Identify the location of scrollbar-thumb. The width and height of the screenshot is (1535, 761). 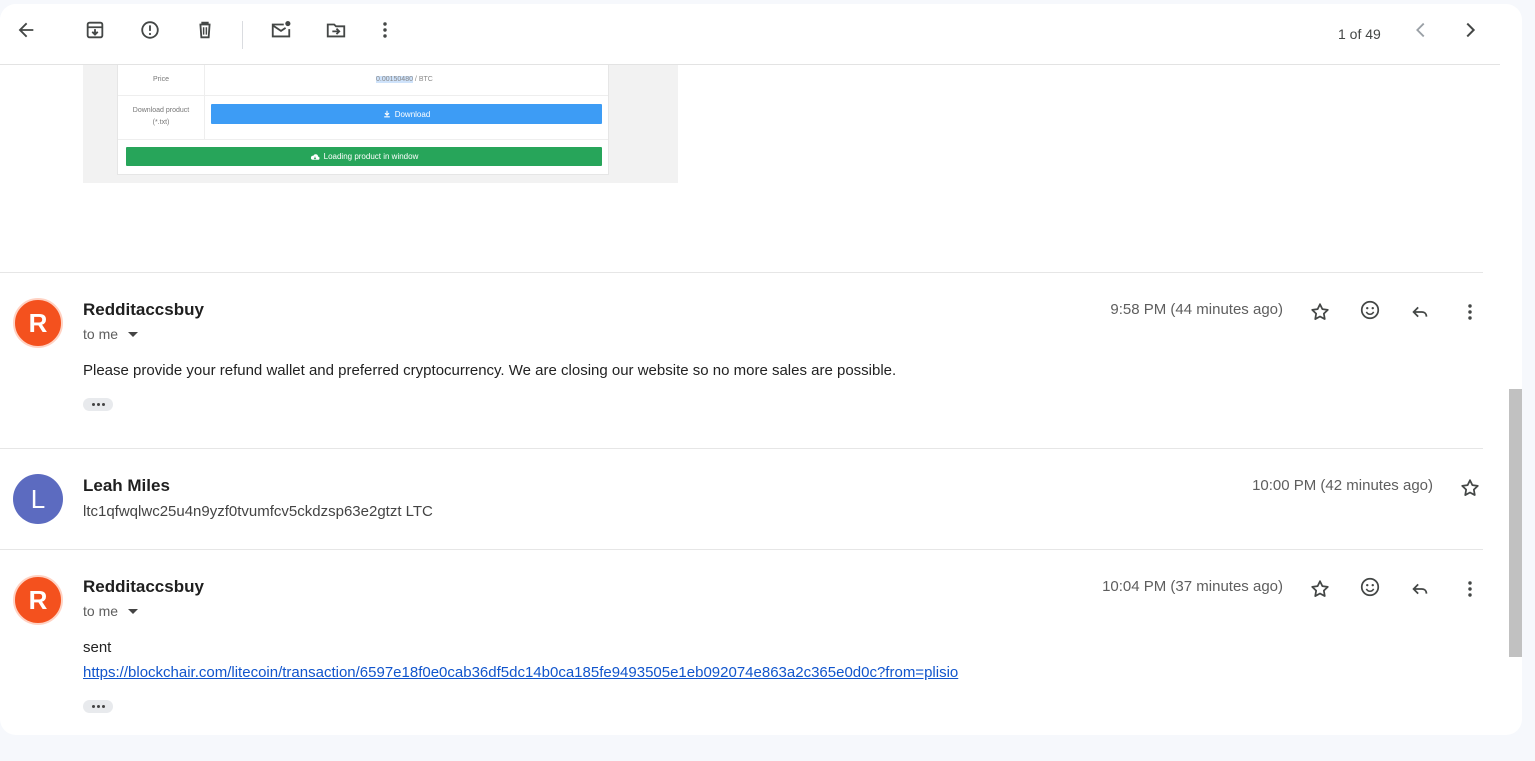
(1515, 523).